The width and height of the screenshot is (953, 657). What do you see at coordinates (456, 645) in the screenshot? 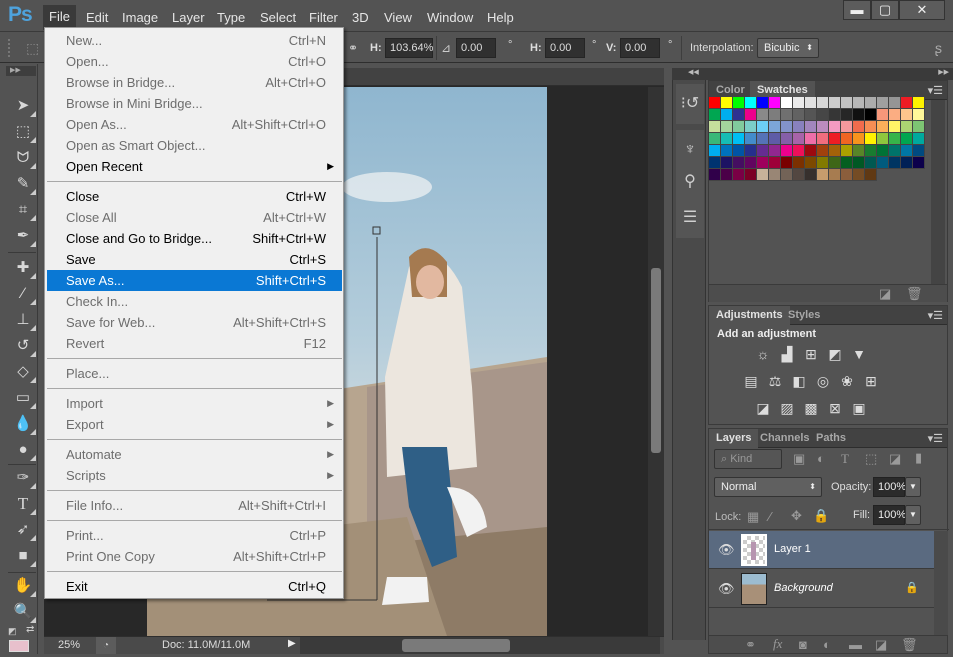
I see `horizontal-scrollbar-thumb` at bounding box center [456, 645].